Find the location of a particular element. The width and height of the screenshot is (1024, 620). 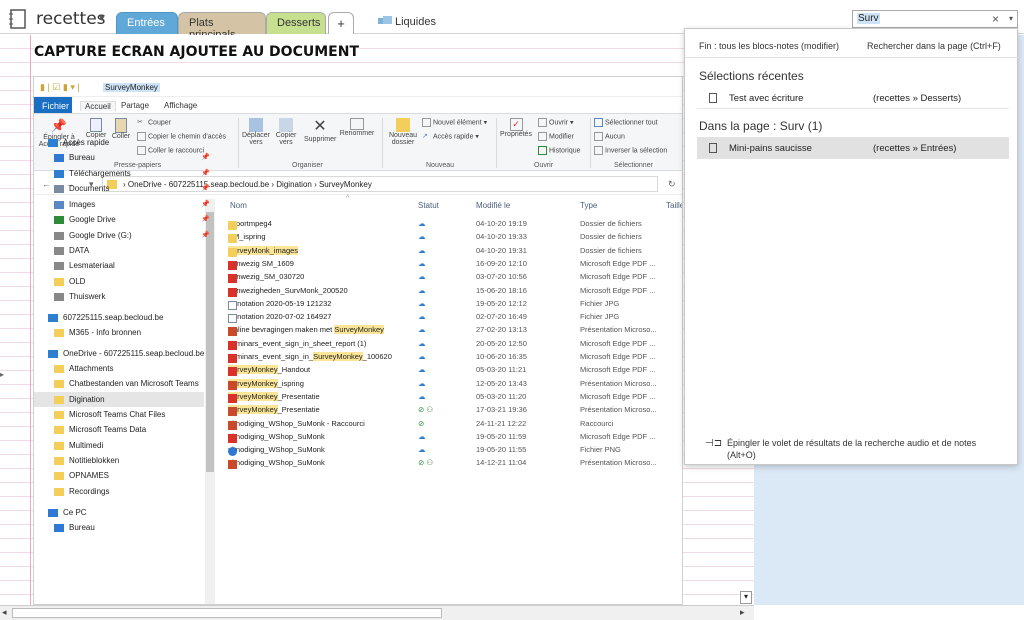

file-name: SurveyMonkey_Presentatie is located at coordinates (274, 411).